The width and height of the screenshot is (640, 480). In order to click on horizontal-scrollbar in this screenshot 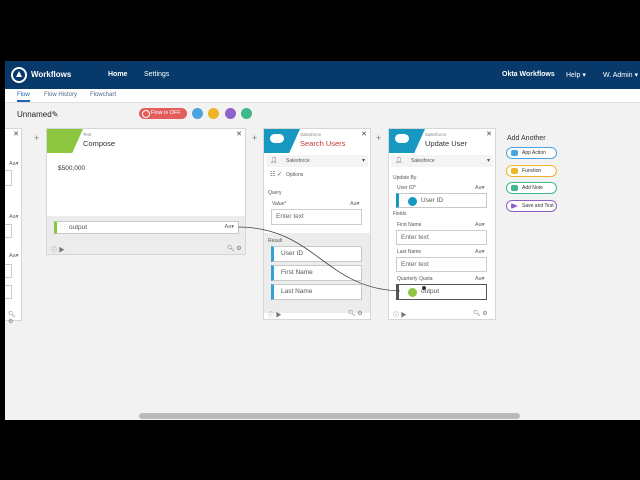, I will do `click(329, 416)`.